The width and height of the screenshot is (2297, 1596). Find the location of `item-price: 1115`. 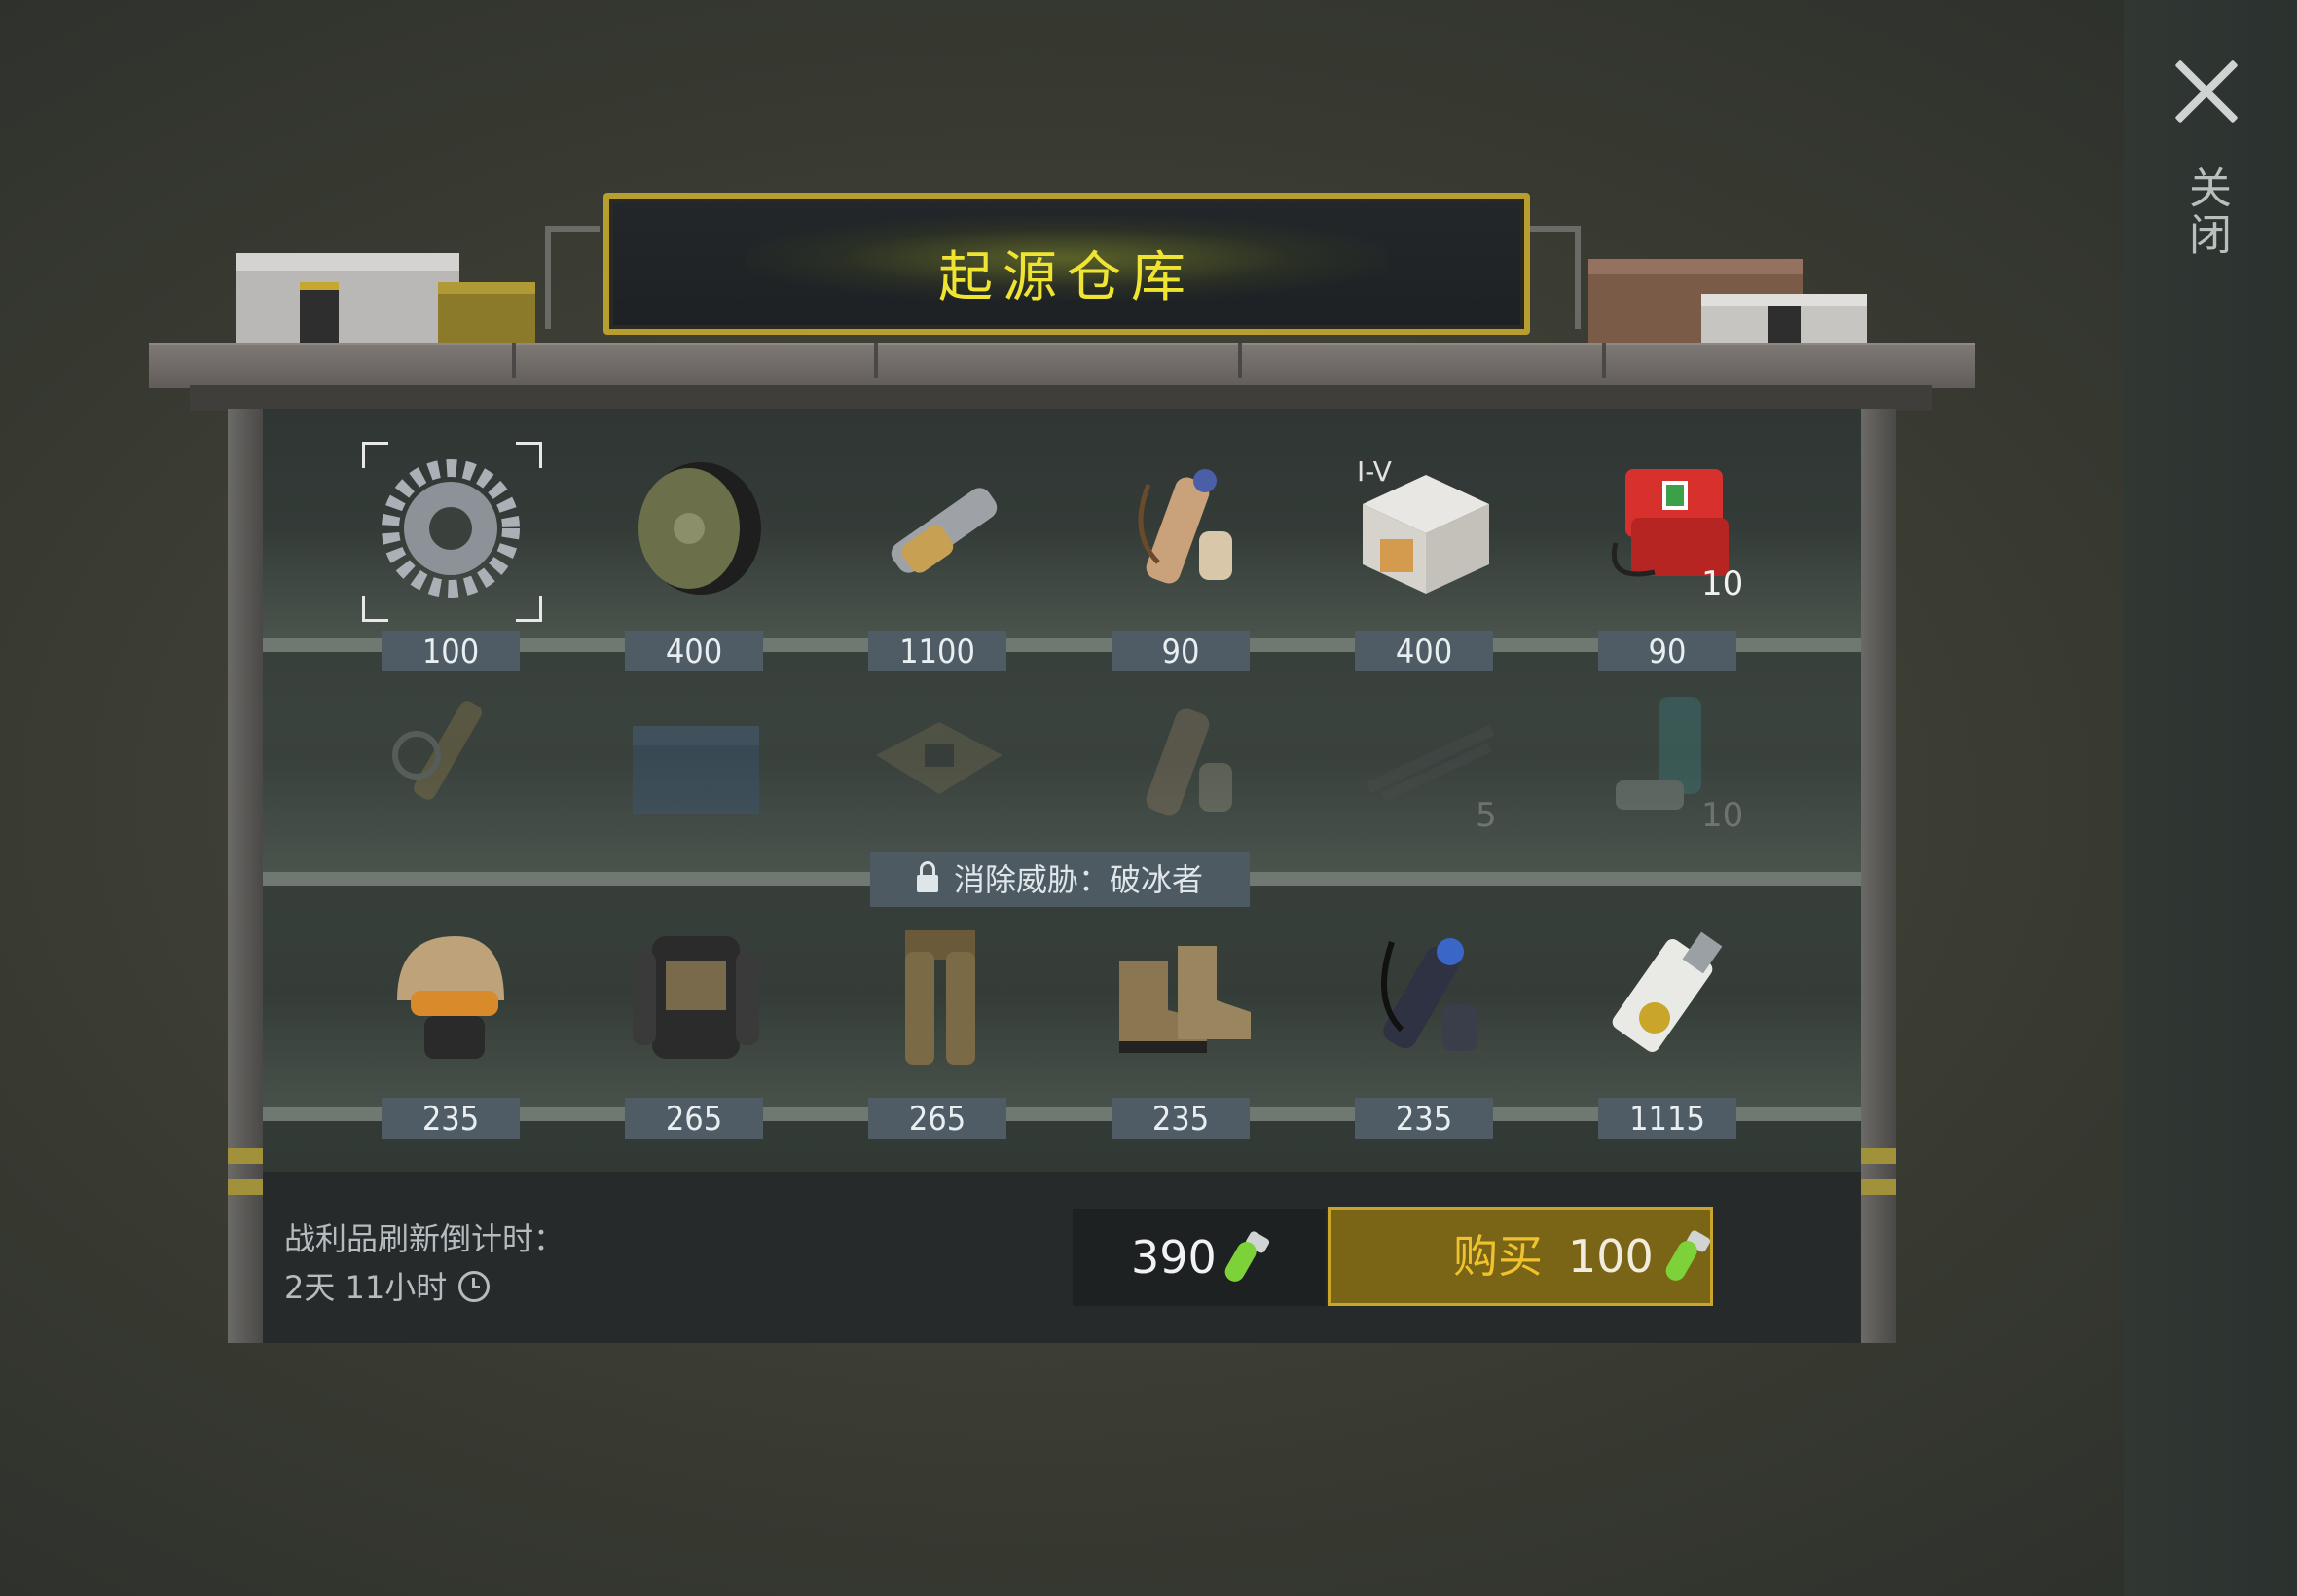

item-price: 1115 is located at coordinates (1667, 1118).